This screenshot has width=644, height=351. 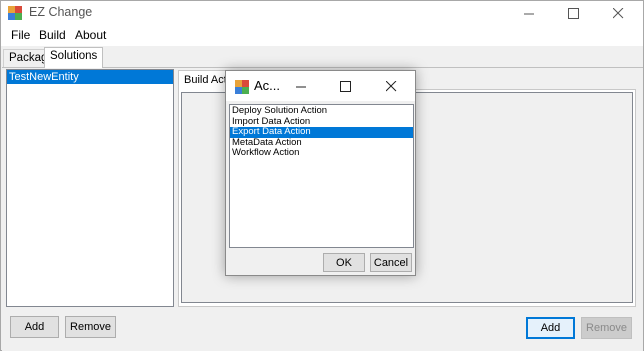 I want to click on window-title: EZ Change, so click(x=61, y=12).